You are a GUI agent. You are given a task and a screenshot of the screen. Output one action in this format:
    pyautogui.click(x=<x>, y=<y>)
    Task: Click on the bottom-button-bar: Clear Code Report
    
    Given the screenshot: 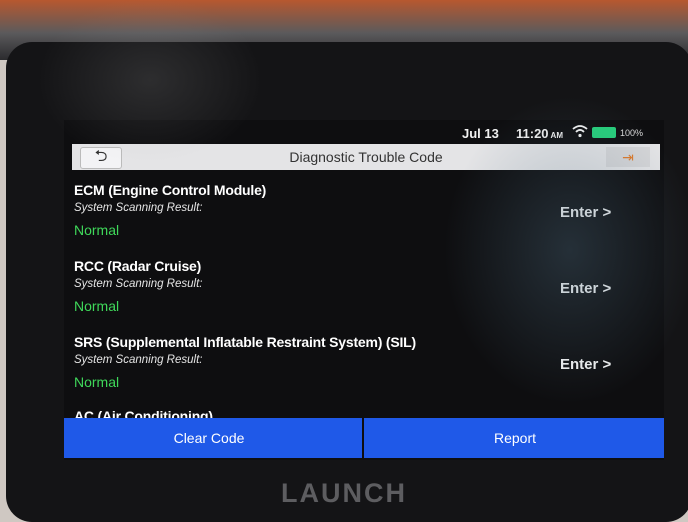 What is the action you would take?
    pyautogui.click(x=364, y=438)
    